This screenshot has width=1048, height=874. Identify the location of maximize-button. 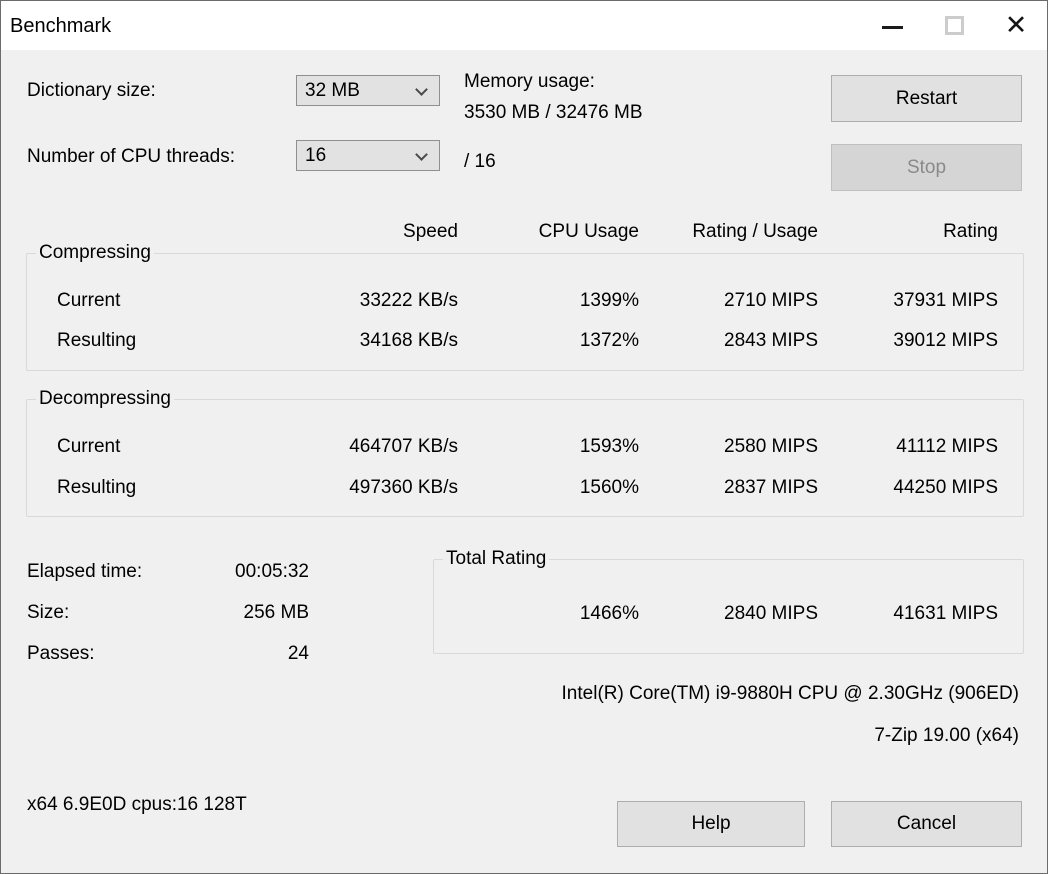
(954, 25).